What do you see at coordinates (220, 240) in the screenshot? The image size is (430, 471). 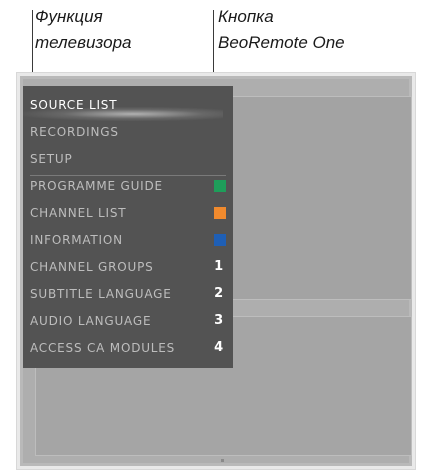 I see `blue-key-icon` at bounding box center [220, 240].